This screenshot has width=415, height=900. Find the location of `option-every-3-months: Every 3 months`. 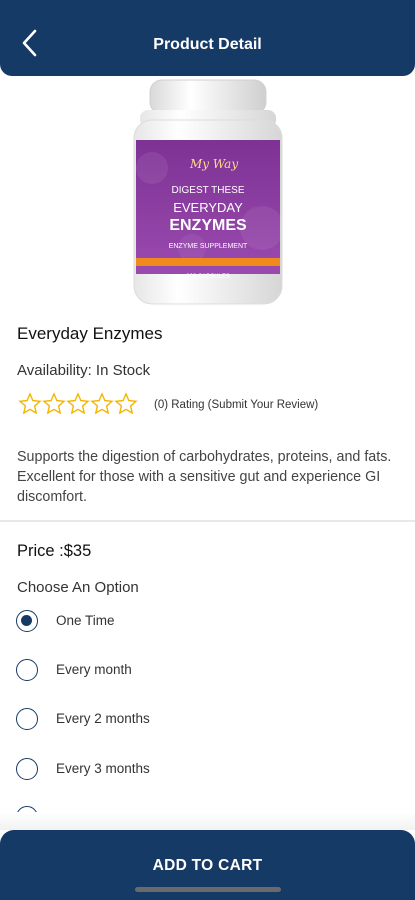

option-every-3-months: Every 3 months is located at coordinates (166, 771).